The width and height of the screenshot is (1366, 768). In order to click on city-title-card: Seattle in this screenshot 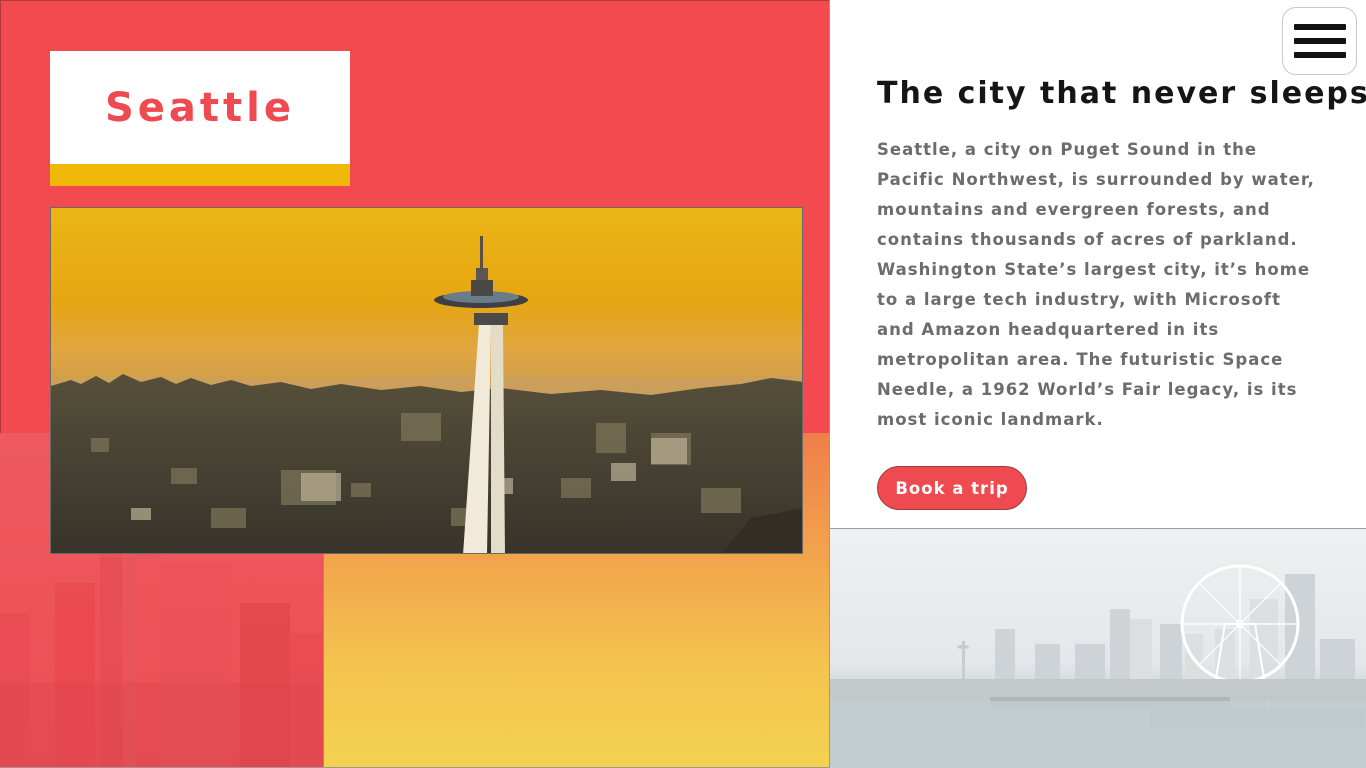, I will do `click(200, 107)`.